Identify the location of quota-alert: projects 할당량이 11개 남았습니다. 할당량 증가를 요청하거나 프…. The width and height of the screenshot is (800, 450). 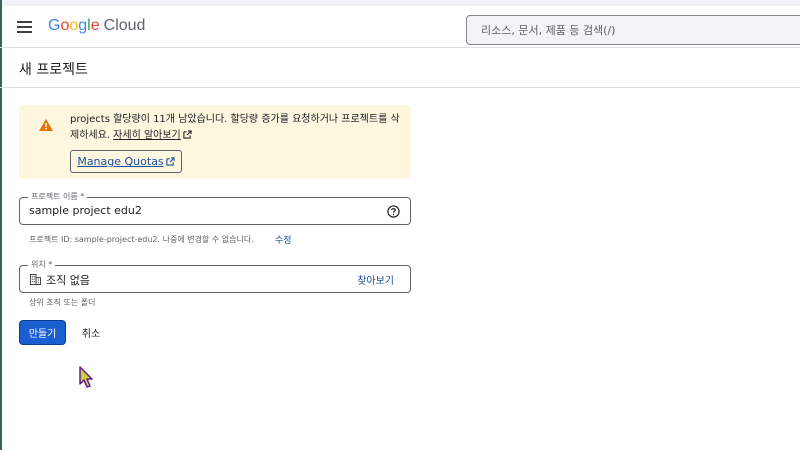
(215, 142).